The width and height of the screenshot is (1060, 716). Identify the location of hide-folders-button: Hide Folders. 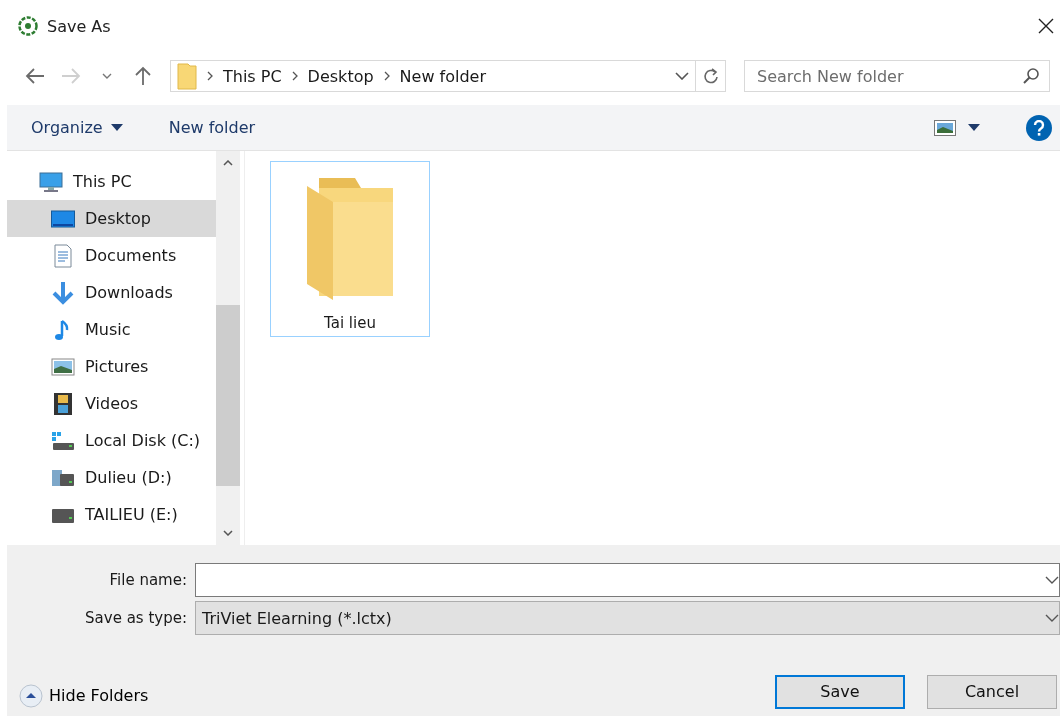
(84, 695).